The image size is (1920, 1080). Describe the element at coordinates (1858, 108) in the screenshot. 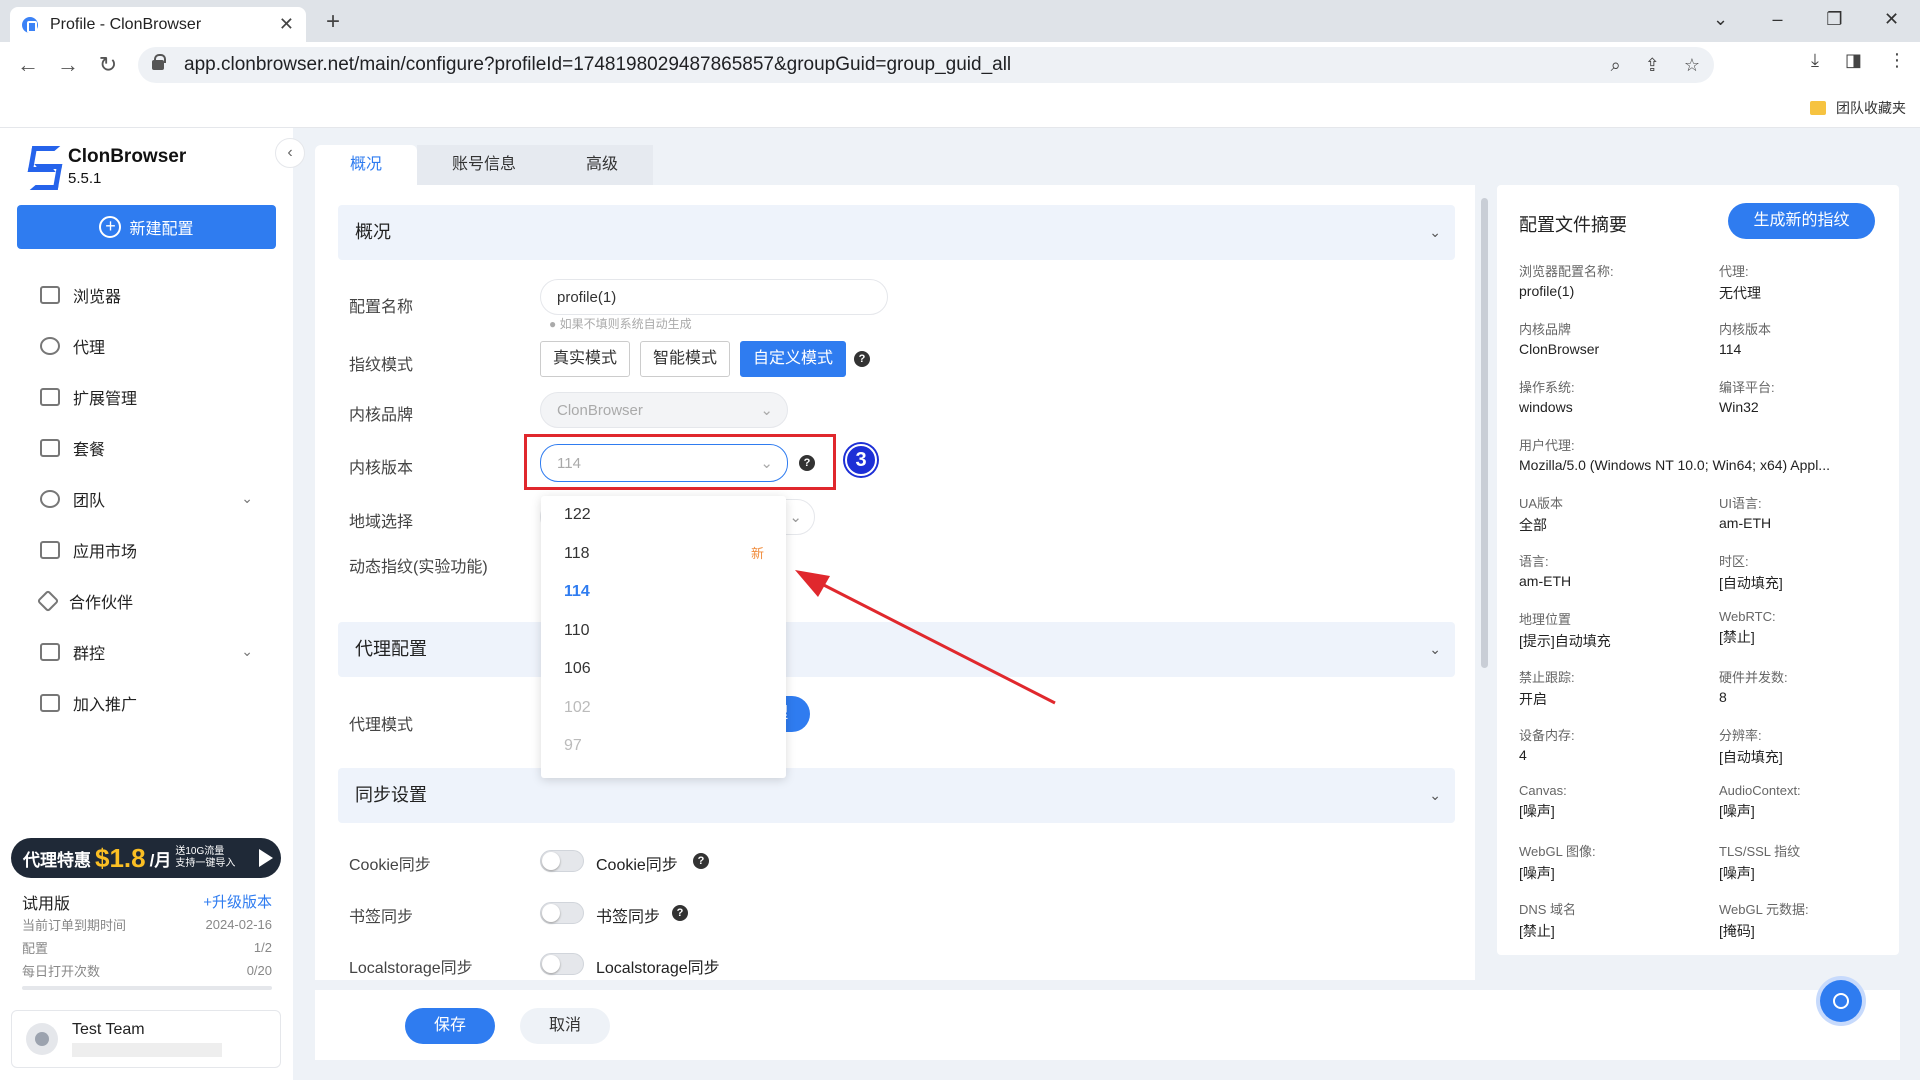

I see `bookmark-folder: 团队收藏夹` at that location.